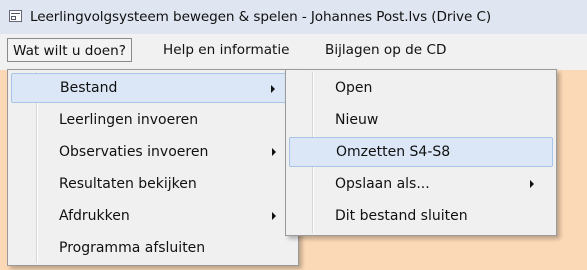 The image size is (587, 270). What do you see at coordinates (357, 120) in the screenshot?
I see `menu-item-label: Nieuw` at bounding box center [357, 120].